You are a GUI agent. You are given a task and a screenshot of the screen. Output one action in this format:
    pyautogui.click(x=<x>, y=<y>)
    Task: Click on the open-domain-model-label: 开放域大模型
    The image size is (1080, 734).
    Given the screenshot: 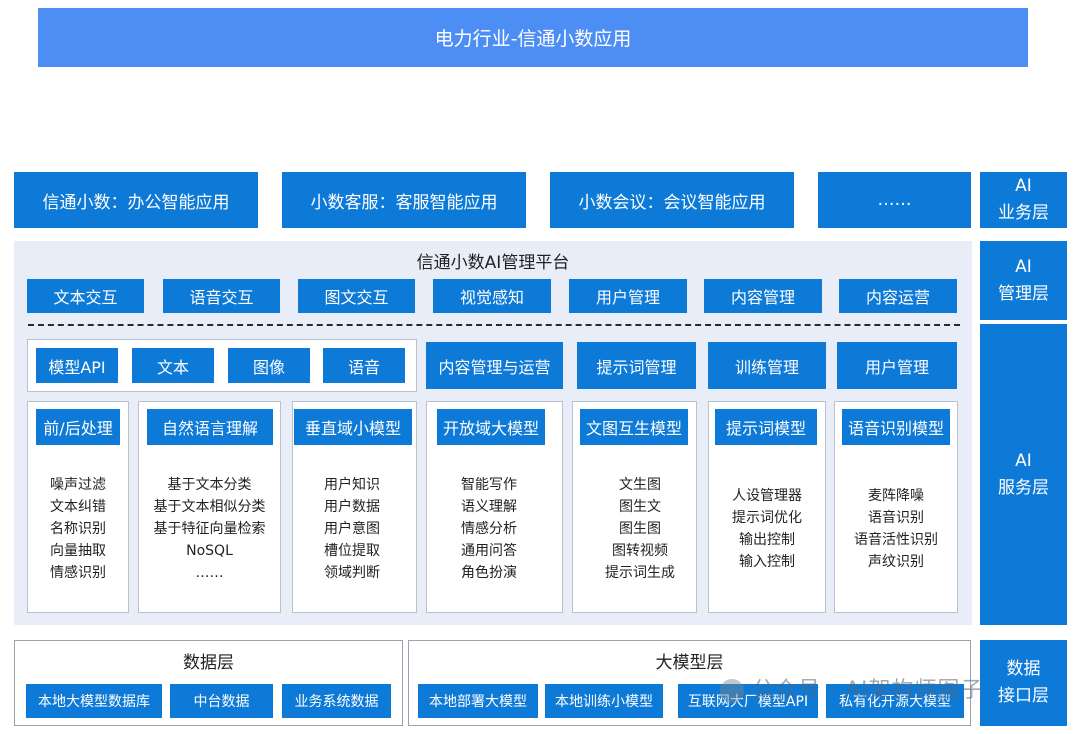 What is the action you would take?
    pyautogui.click(x=491, y=427)
    